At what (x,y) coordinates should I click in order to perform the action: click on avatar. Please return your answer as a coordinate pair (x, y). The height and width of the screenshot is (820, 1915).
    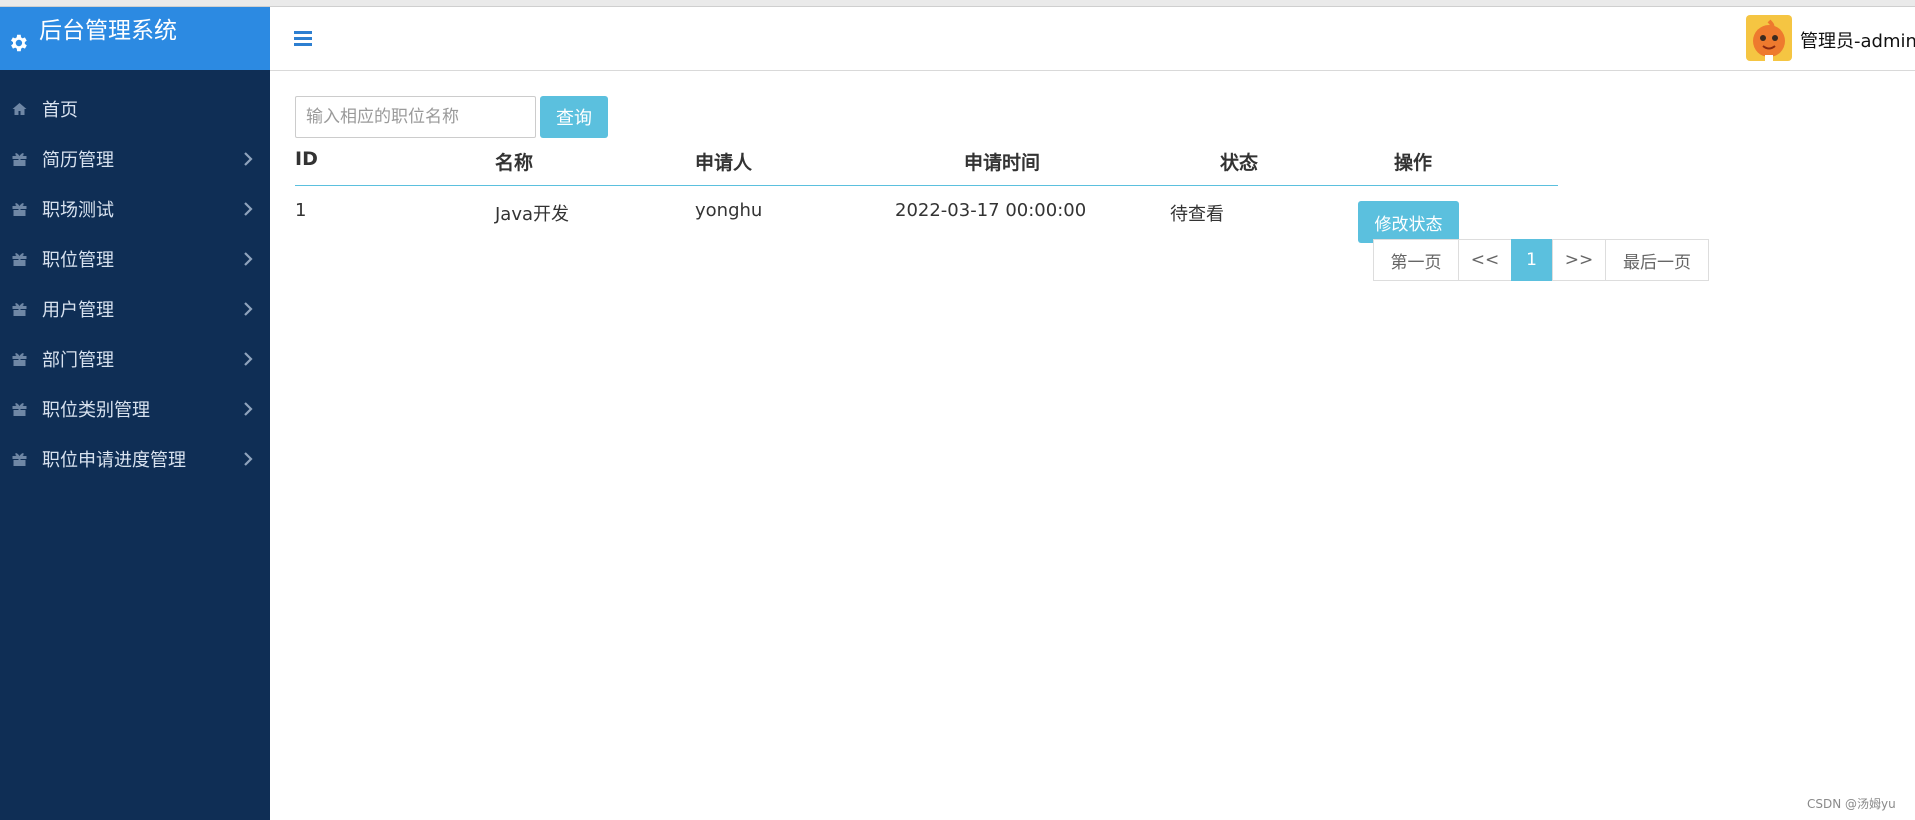
    Looking at the image, I should click on (1769, 38).